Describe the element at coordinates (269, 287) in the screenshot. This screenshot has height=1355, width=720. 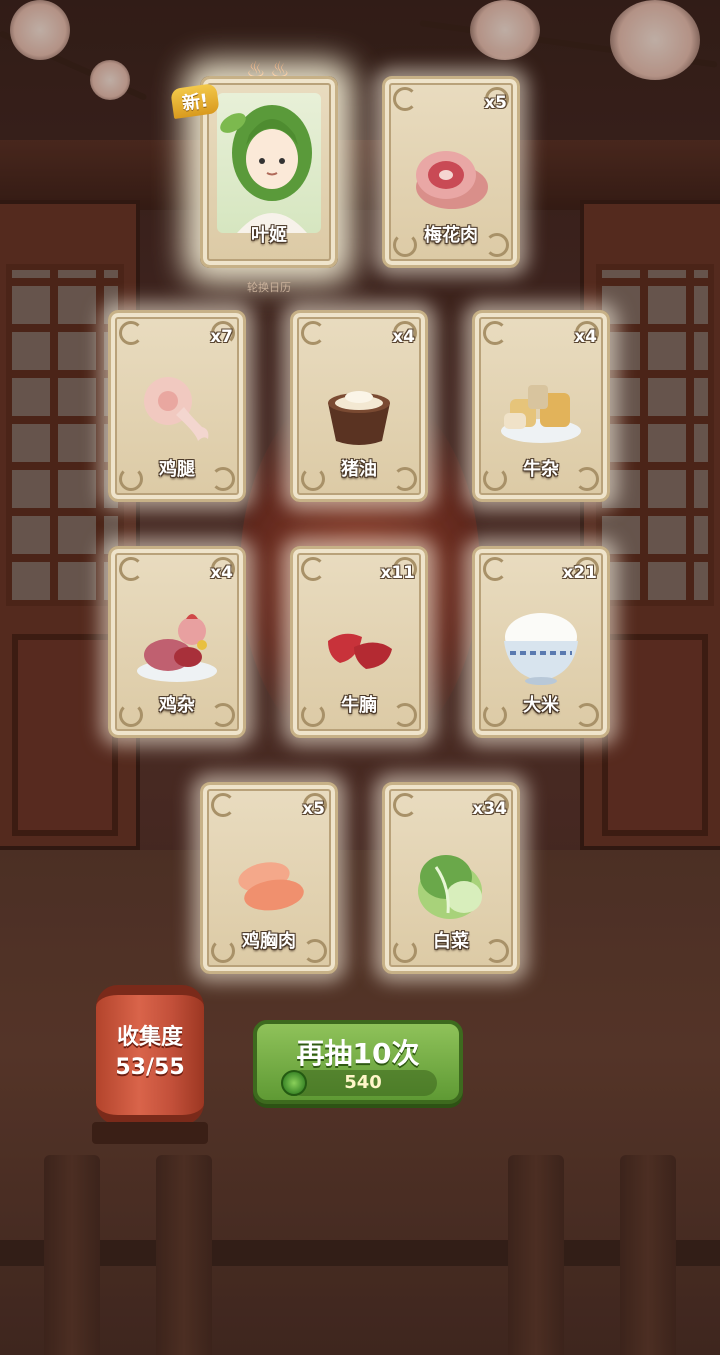
I see `rotation-caption: 轮换日历` at that location.